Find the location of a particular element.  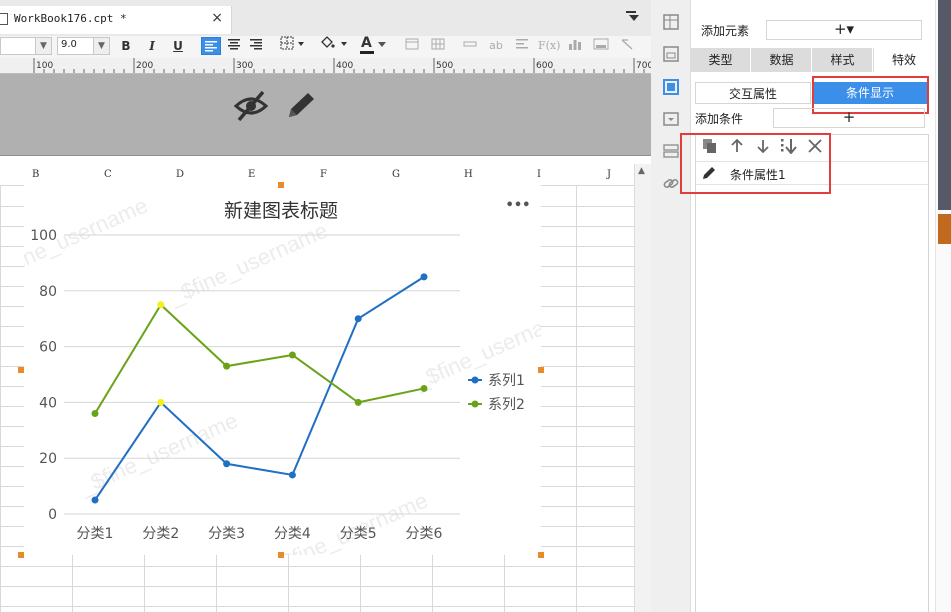

text-align-icon is located at coordinates (522, 46).